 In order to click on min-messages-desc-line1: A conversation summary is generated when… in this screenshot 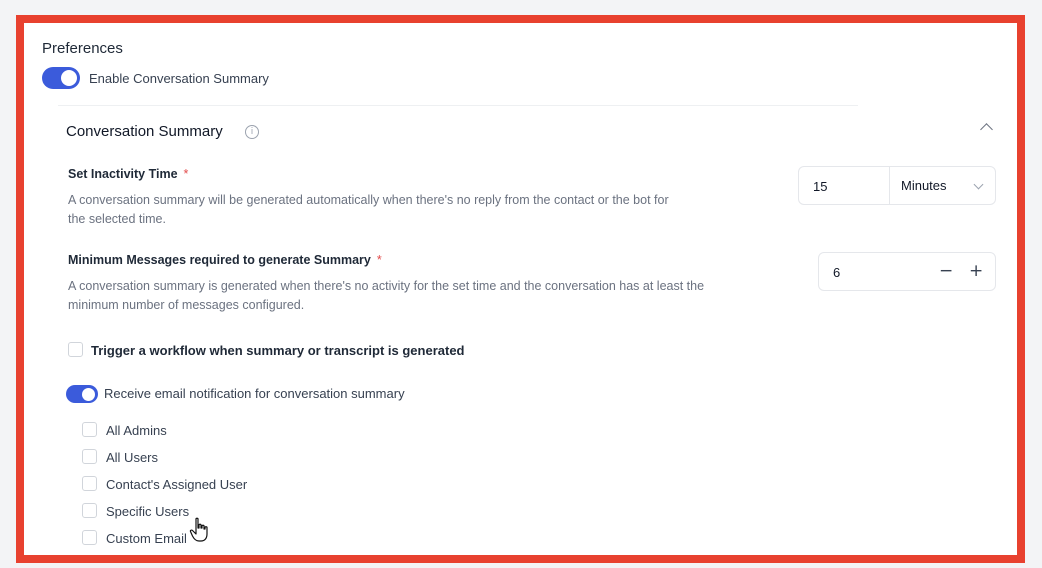, I will do `click(386, 286)`.